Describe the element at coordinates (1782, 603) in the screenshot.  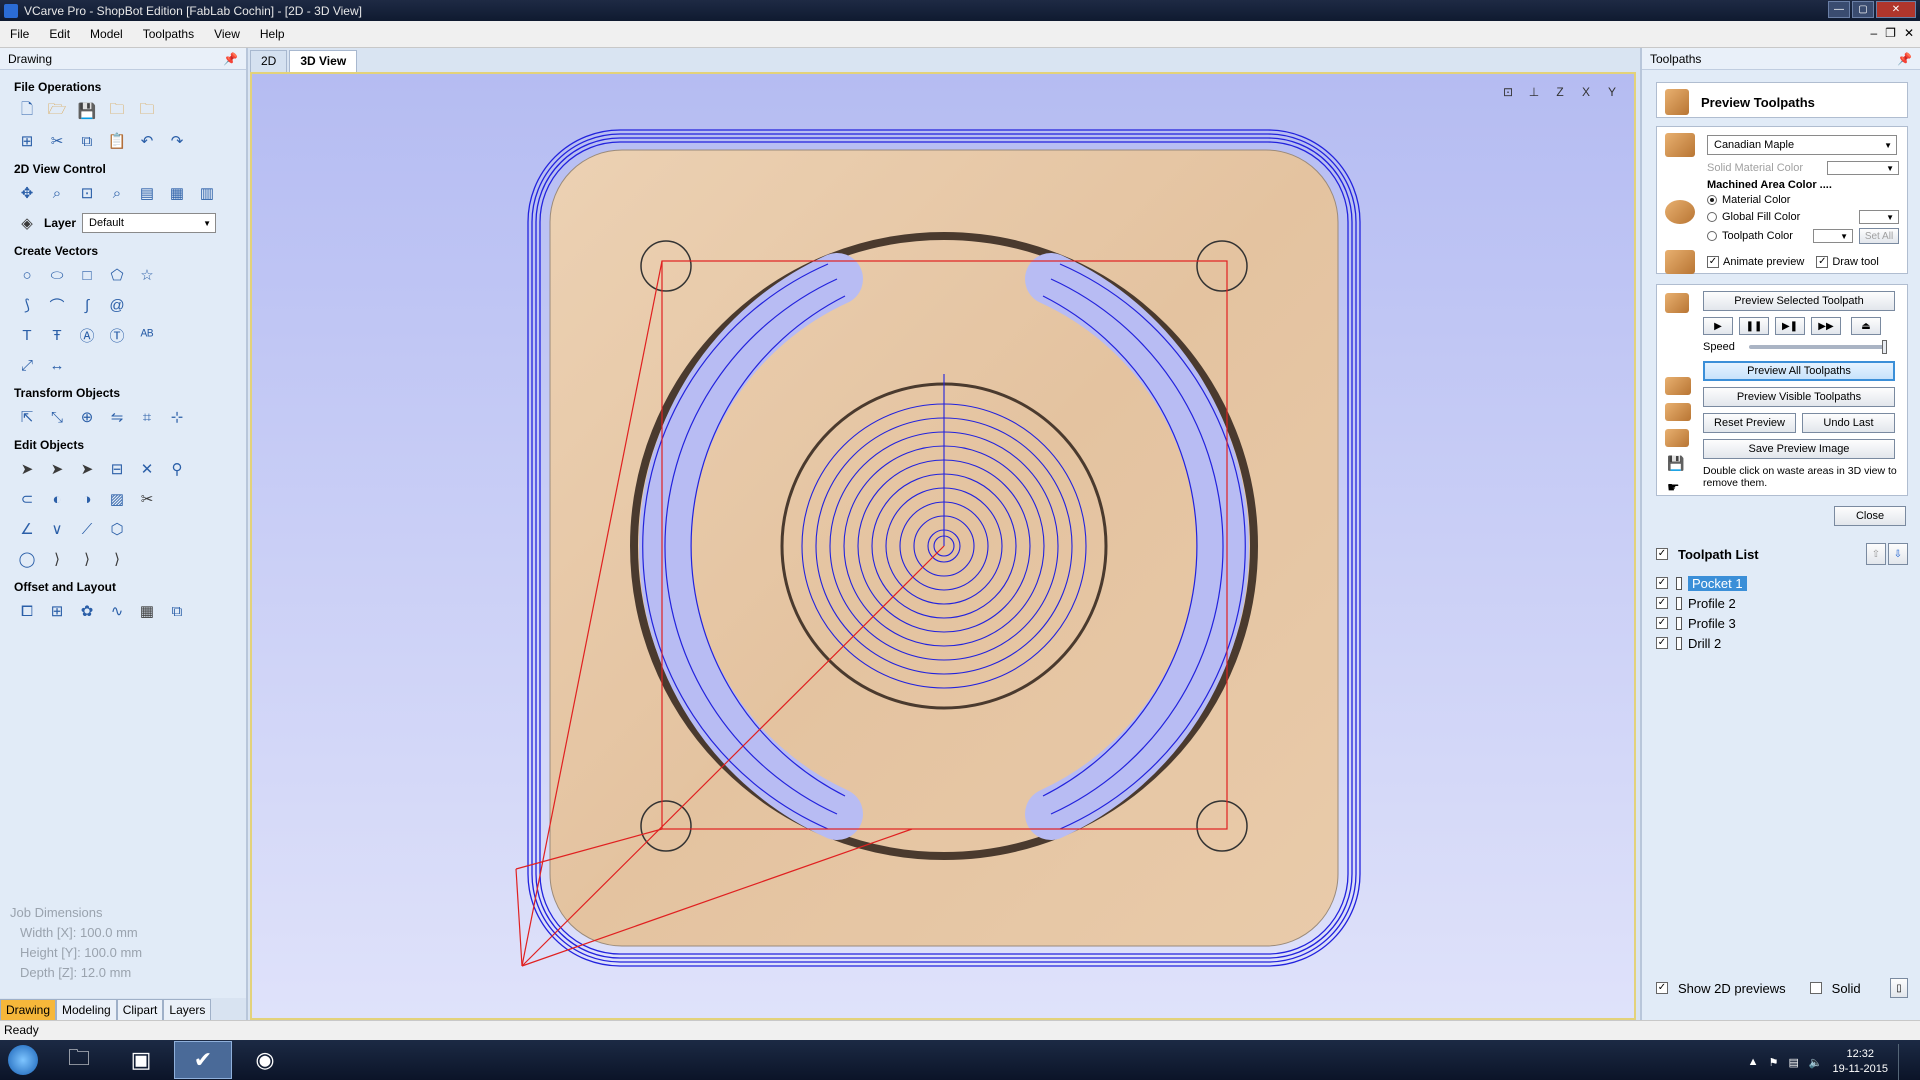
I see `toolpath-item: ✓ Profile 2` at that location.